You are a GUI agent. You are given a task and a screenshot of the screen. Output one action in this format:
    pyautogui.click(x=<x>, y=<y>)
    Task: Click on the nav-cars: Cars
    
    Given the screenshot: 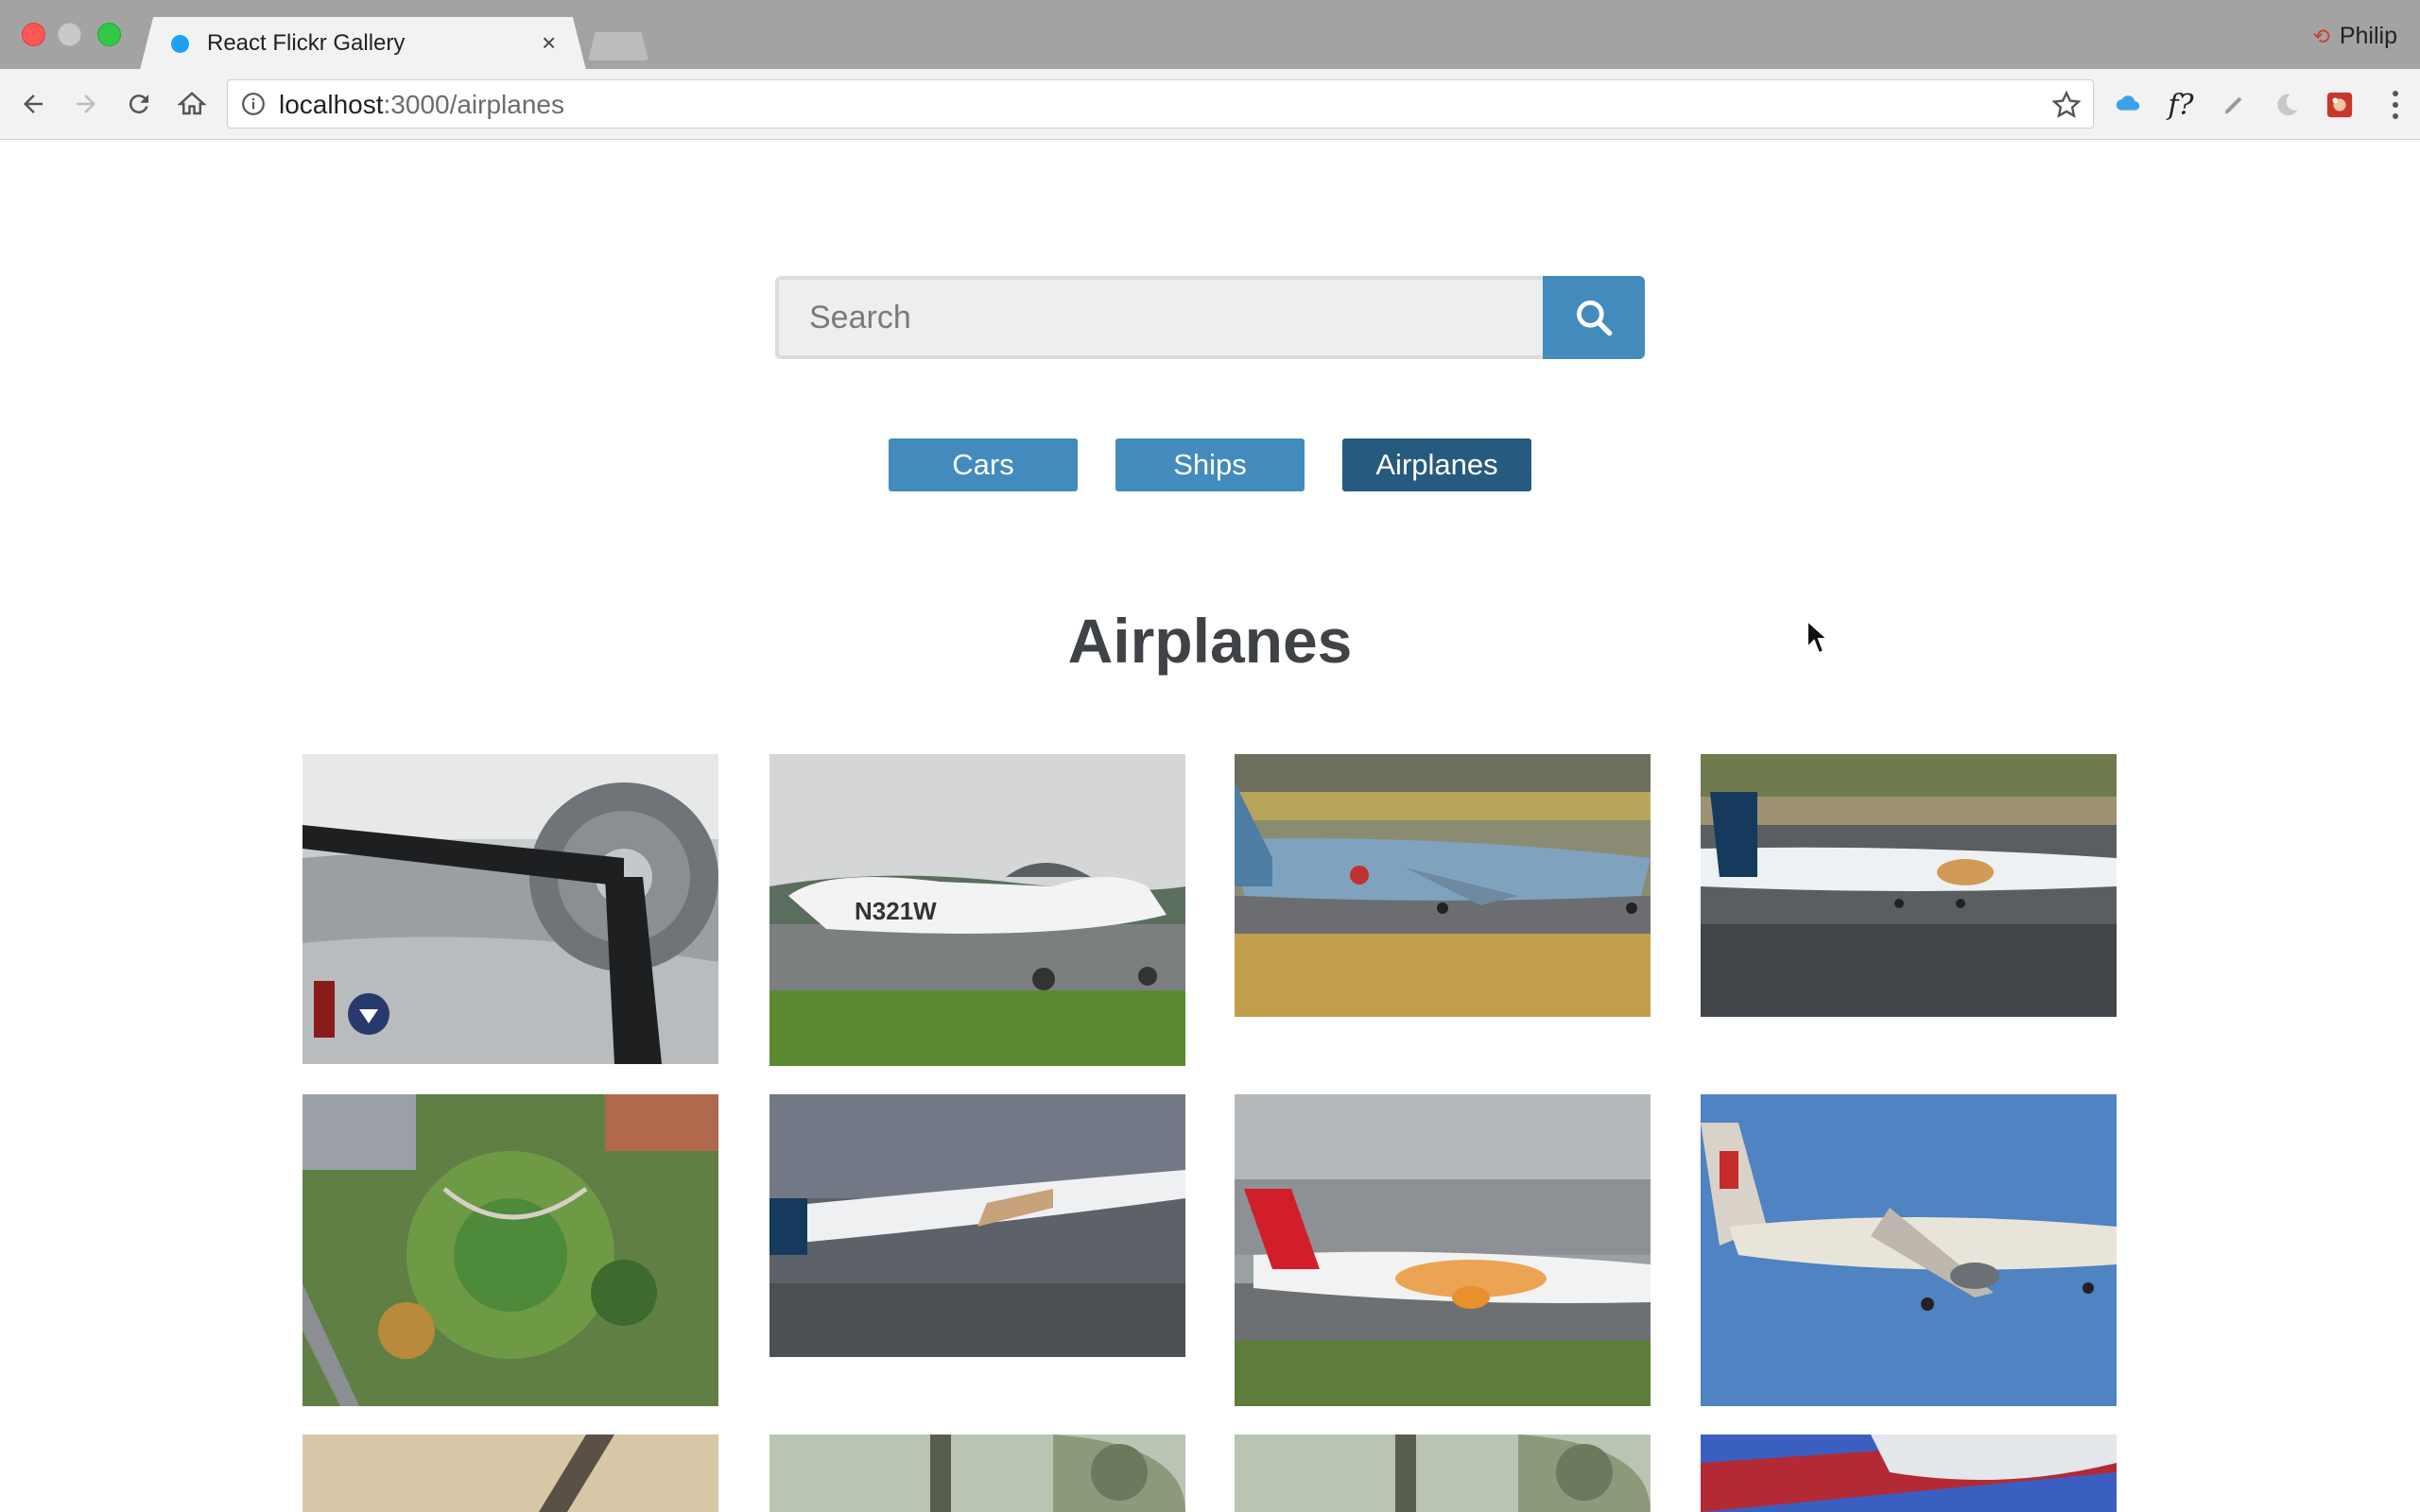 What is the action you would take?
    pyautogui.click(x=984, y=464)
    